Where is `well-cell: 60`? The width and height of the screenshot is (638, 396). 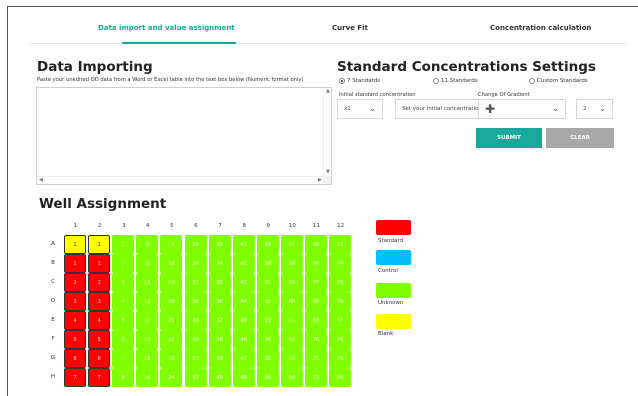 well-cell: 60 is located at coordinates (291, 301).